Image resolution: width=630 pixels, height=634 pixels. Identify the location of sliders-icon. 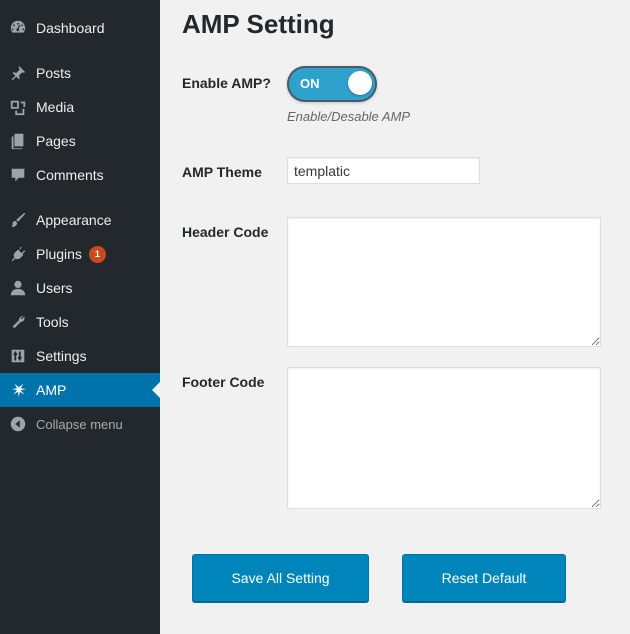
(18, 356).